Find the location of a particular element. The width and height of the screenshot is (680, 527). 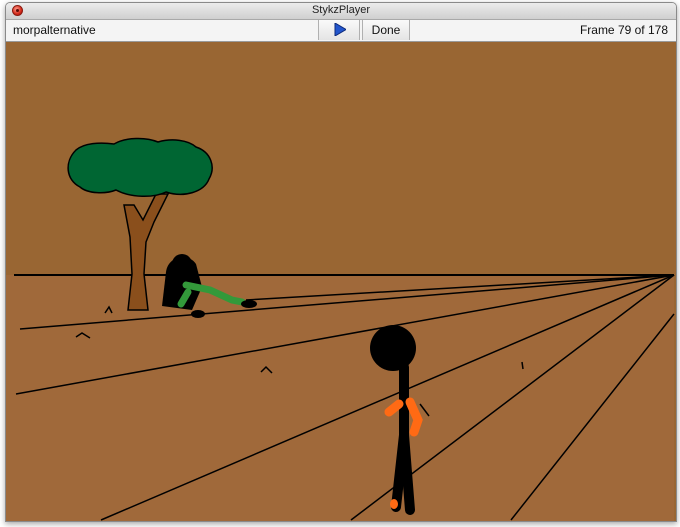

window-title: StykzPlayer is located at coordinates (341, 10).